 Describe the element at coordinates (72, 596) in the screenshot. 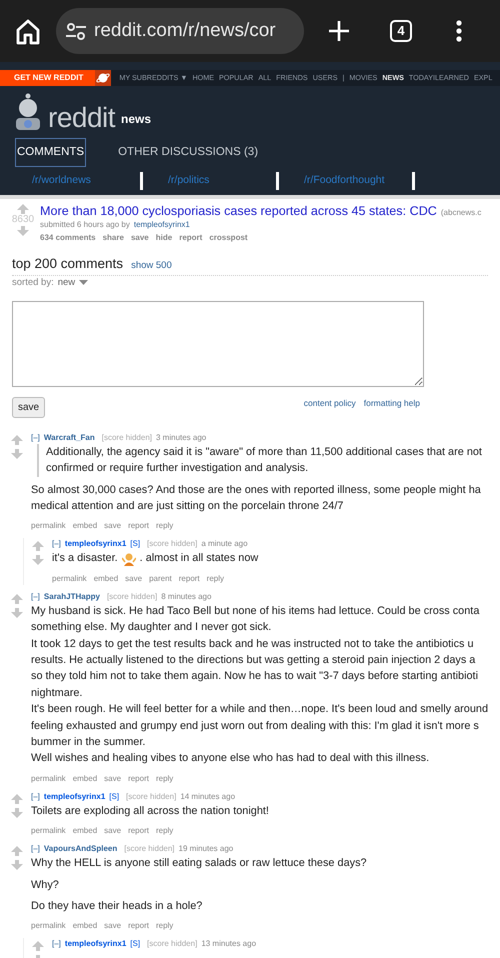

I see `author-link: SarahJTHappy` at that location.